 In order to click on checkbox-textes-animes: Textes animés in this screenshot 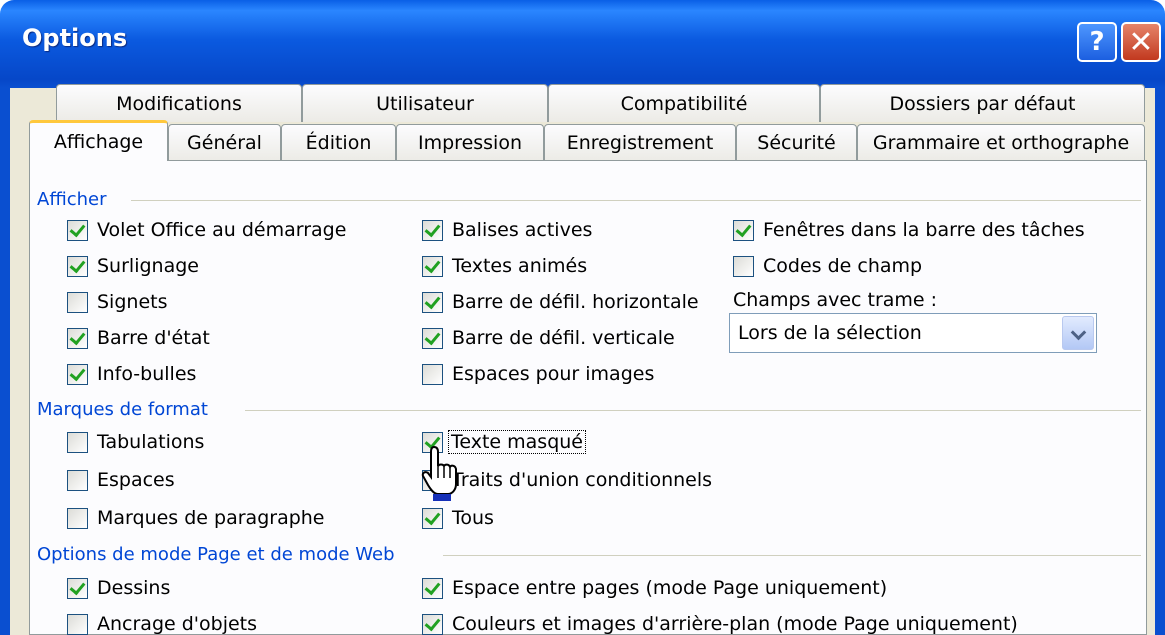, I will do `click(504, 266)`.